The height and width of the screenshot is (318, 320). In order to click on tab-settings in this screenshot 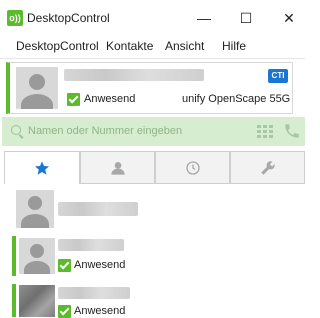, I will do `click(267, 167)`.